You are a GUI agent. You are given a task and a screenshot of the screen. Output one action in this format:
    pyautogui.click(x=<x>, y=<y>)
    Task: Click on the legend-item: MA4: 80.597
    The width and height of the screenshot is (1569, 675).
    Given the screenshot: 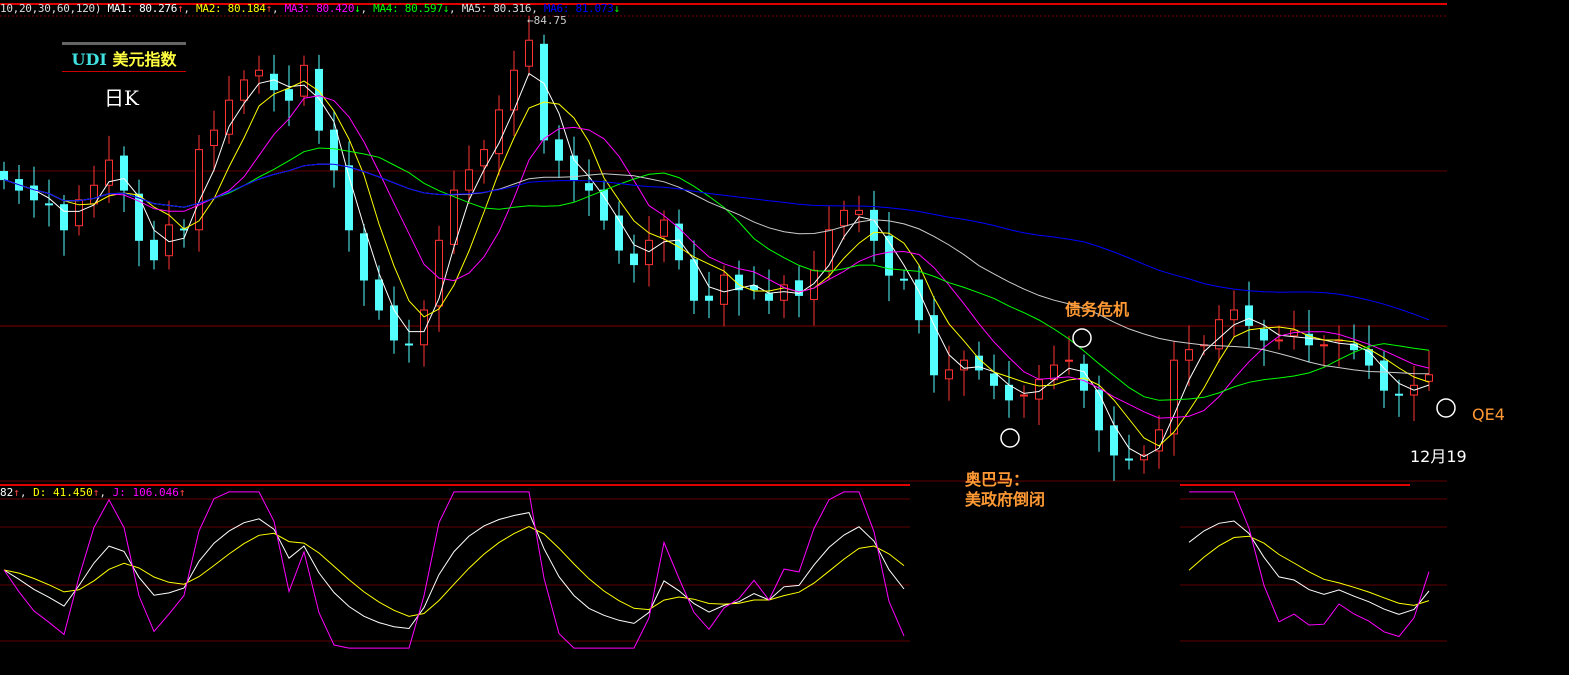 What is the action you would take?
    pyautogui.click(x=408, y=8)
    